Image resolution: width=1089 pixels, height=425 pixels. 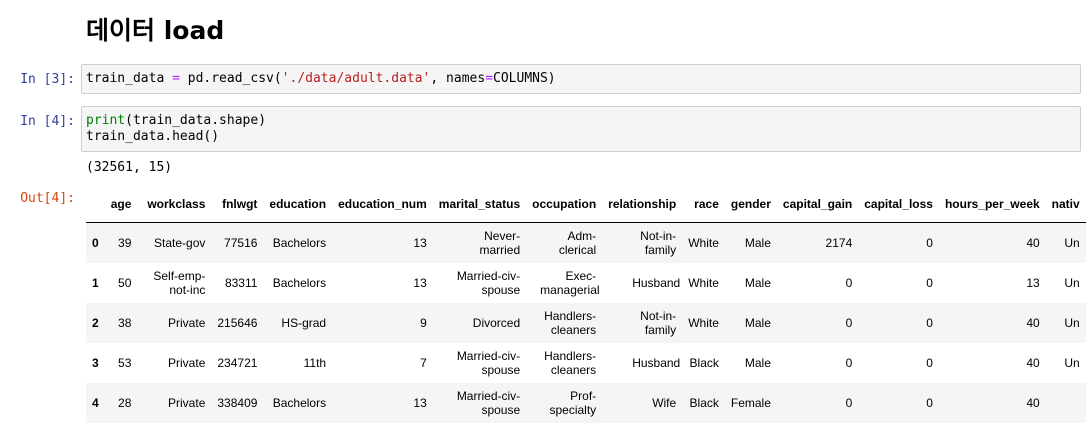 What do you see at coordinates (241, 243) in the screenshot?
I see `cell-fnlwgt: 77516` at bounding box center [241, 243].